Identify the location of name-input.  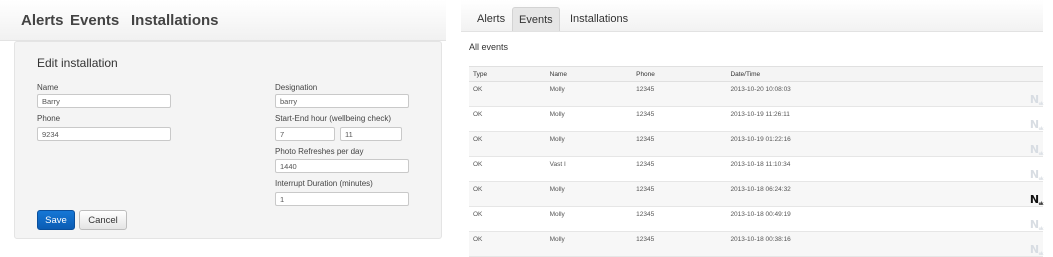
(104, 101).